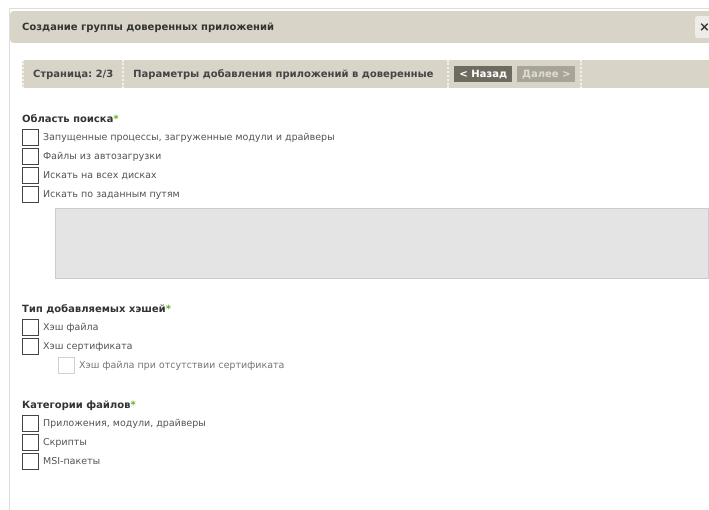 This screenshot has height=510, width=709. What do you see at coordinates (100, 175) in the screenshot?
I see `checkbox-label: Искать на всех дисках` at bounding box center [100, 175].